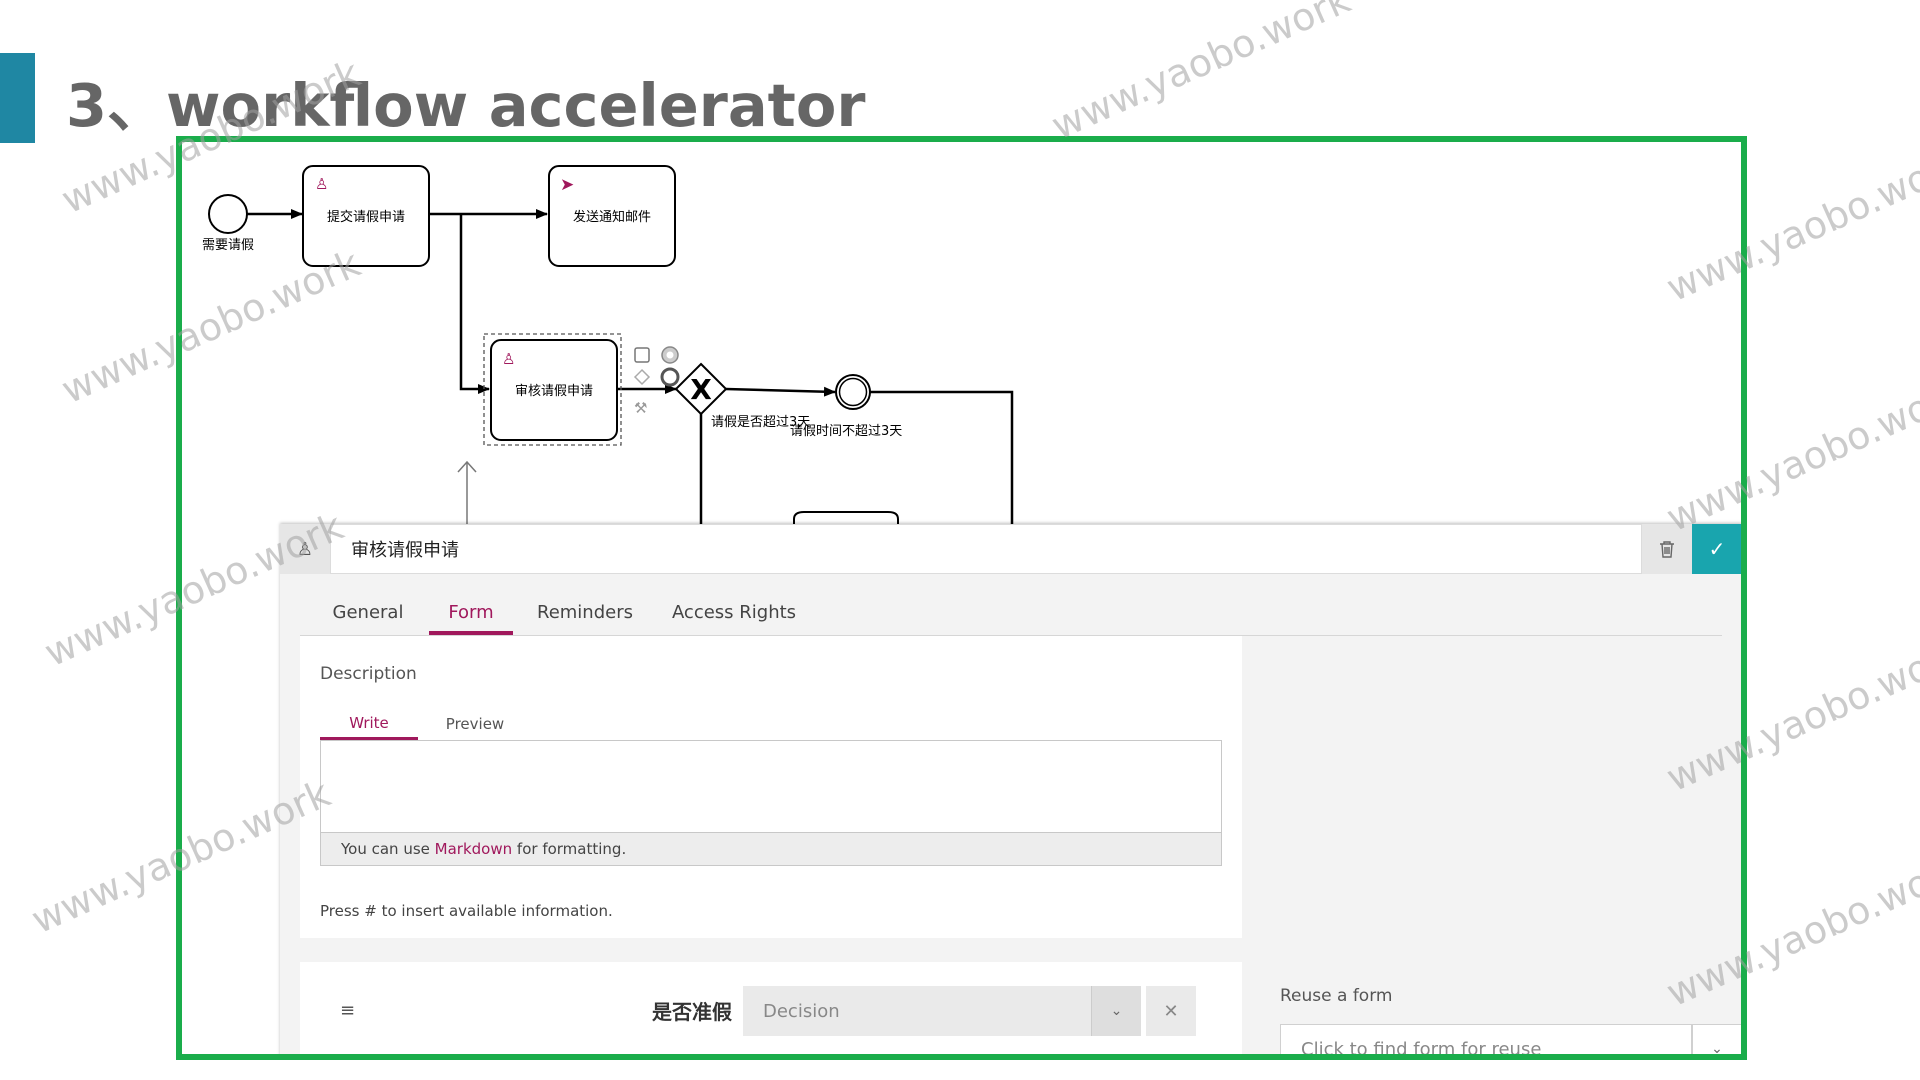 This screenshot has height=1080, width=1920. Describe the element at coordinates (642, 377) in the screenshot. I see `append-gateway-icon` at that location.